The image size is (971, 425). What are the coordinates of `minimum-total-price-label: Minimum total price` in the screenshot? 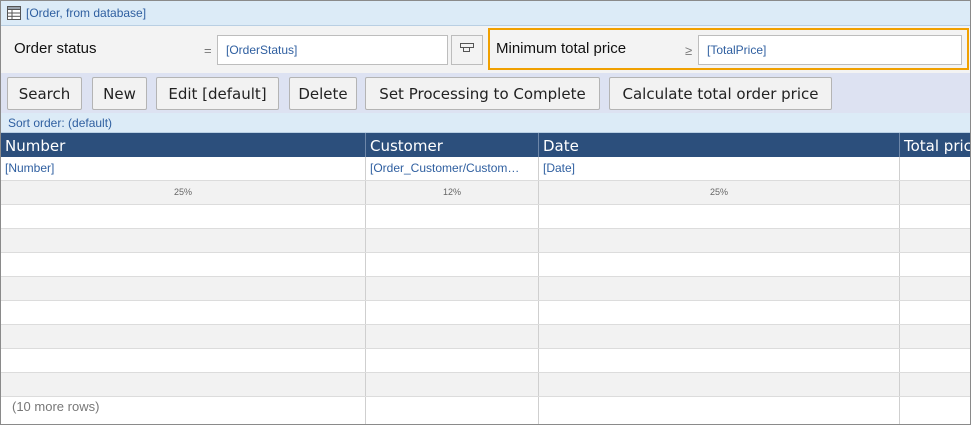 It's located at (561, 48).